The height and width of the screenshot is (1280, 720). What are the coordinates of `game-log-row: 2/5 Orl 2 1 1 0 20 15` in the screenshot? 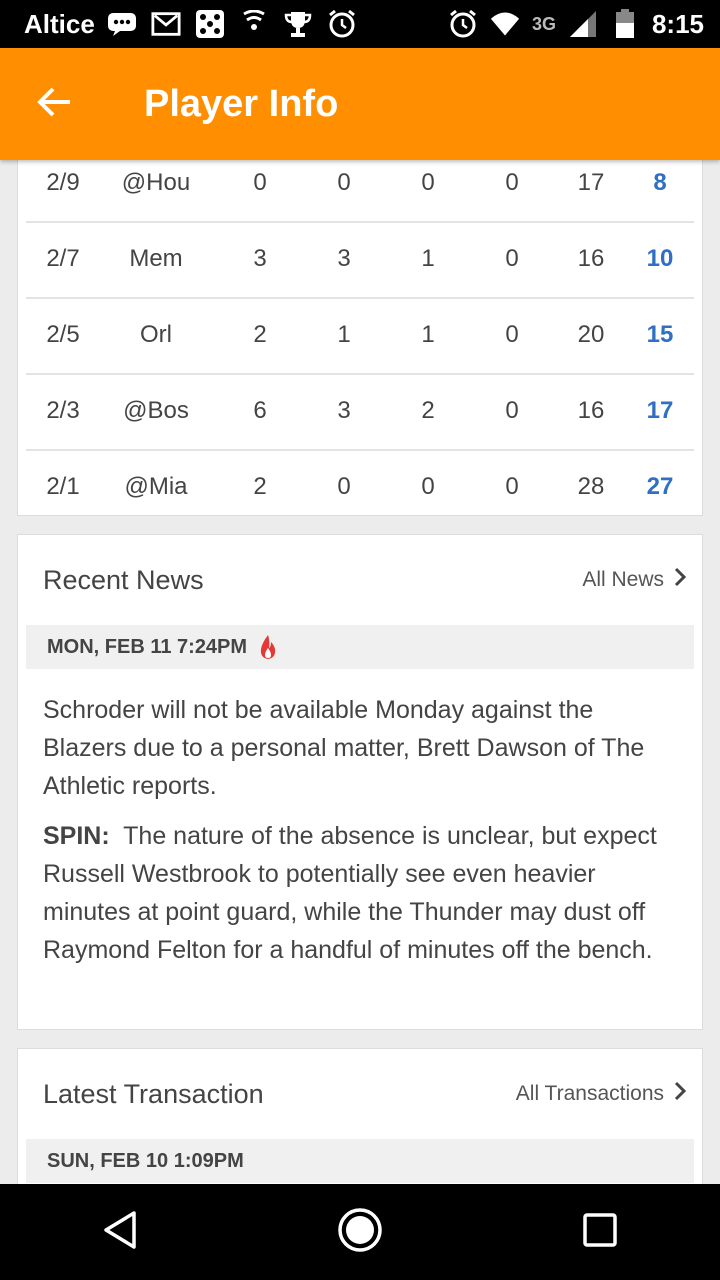 It's located at (360, 336).